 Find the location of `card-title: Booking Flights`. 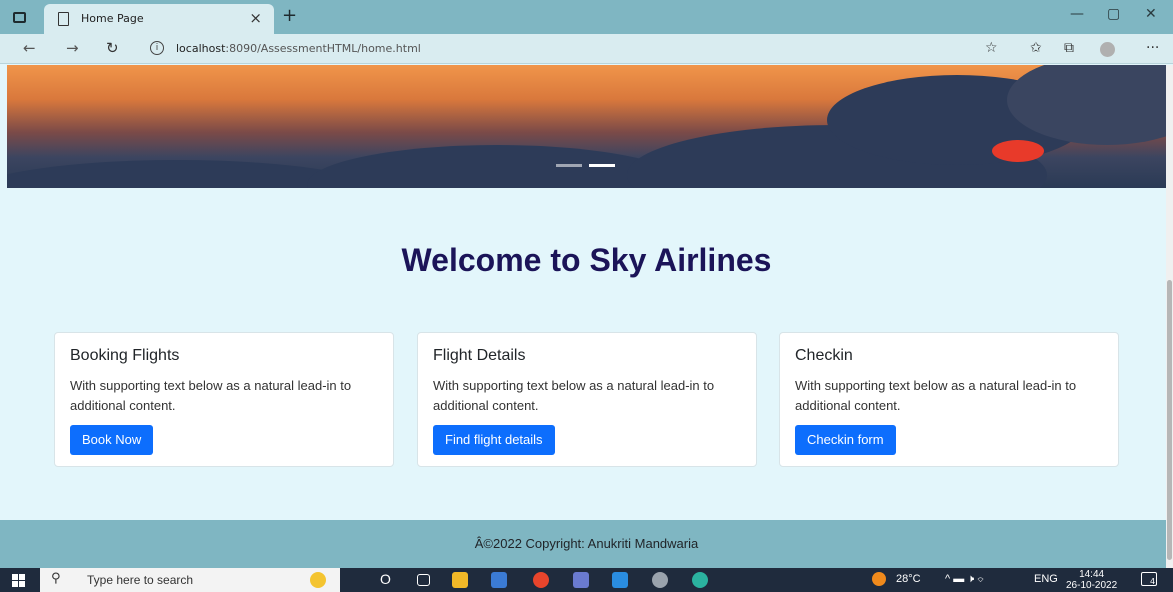

card-title: Booking Flights is located at coordinates (125, 355).